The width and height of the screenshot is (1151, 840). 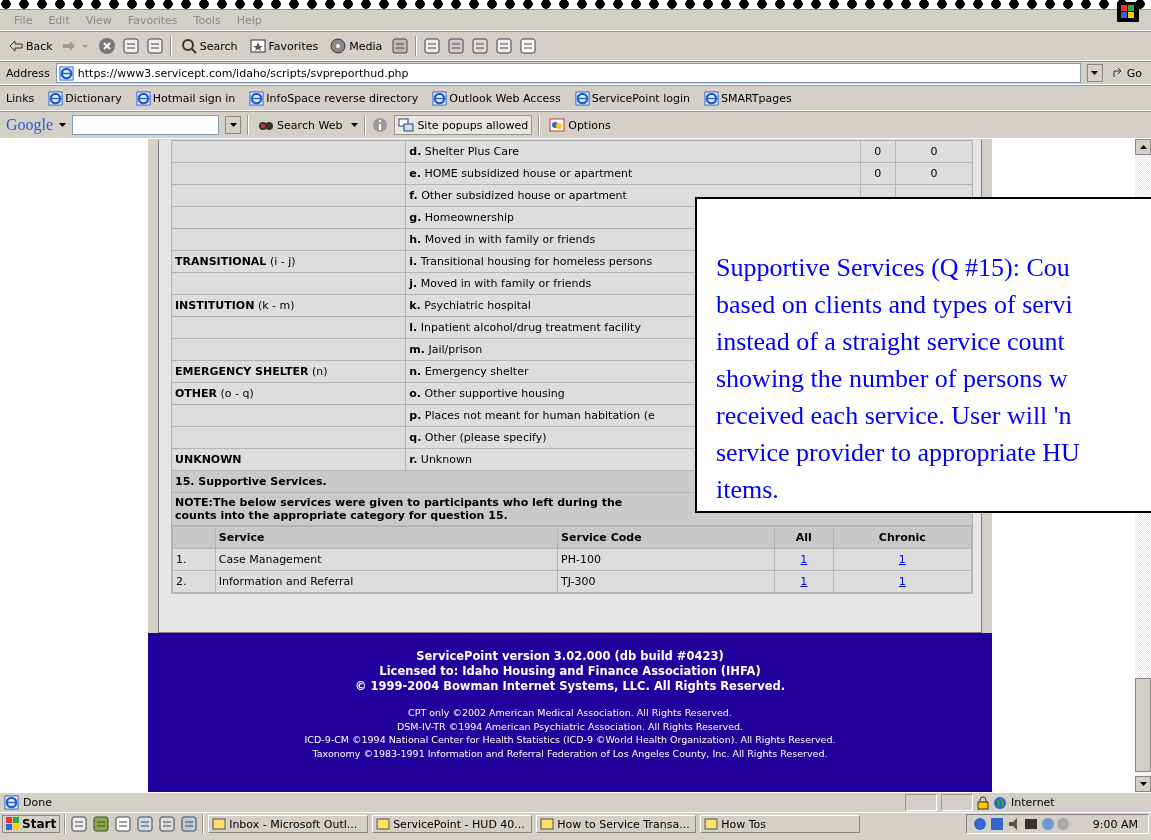 I want to click on destination-cell: e. HOME subsidized house or apartment, so click(x=633, y=173).